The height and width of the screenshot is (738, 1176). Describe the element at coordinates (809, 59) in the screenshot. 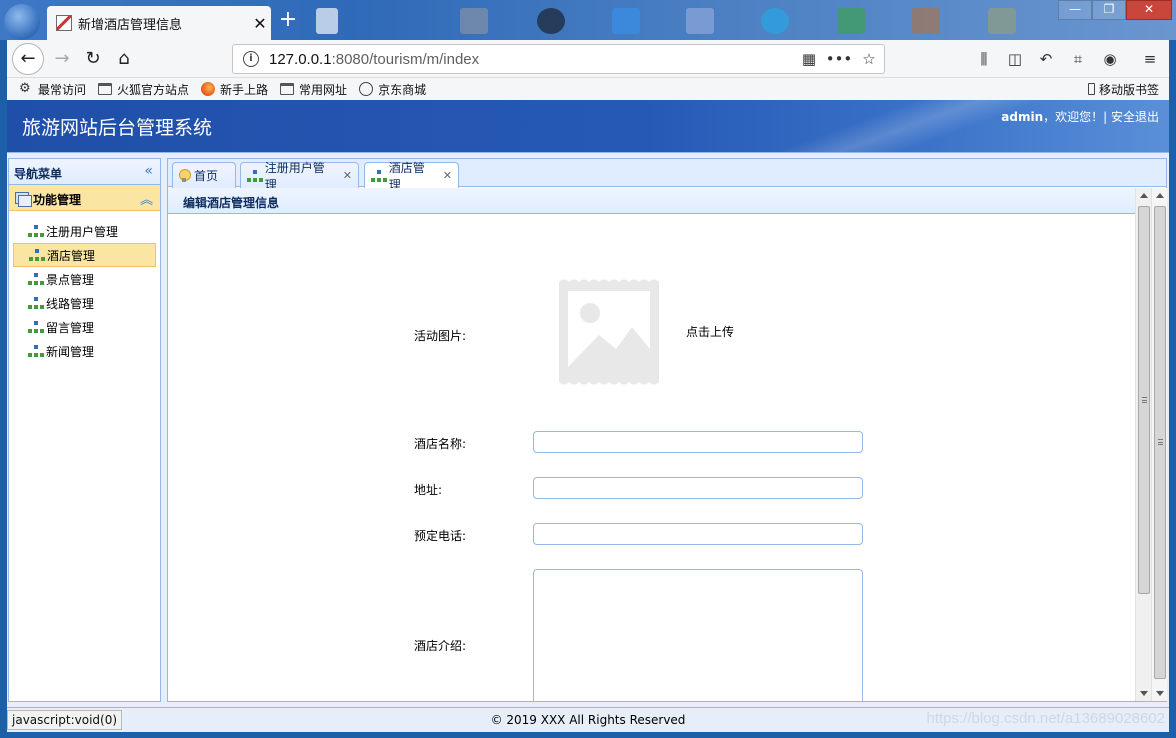

I see `qr-code-icon: ▦` at that location.